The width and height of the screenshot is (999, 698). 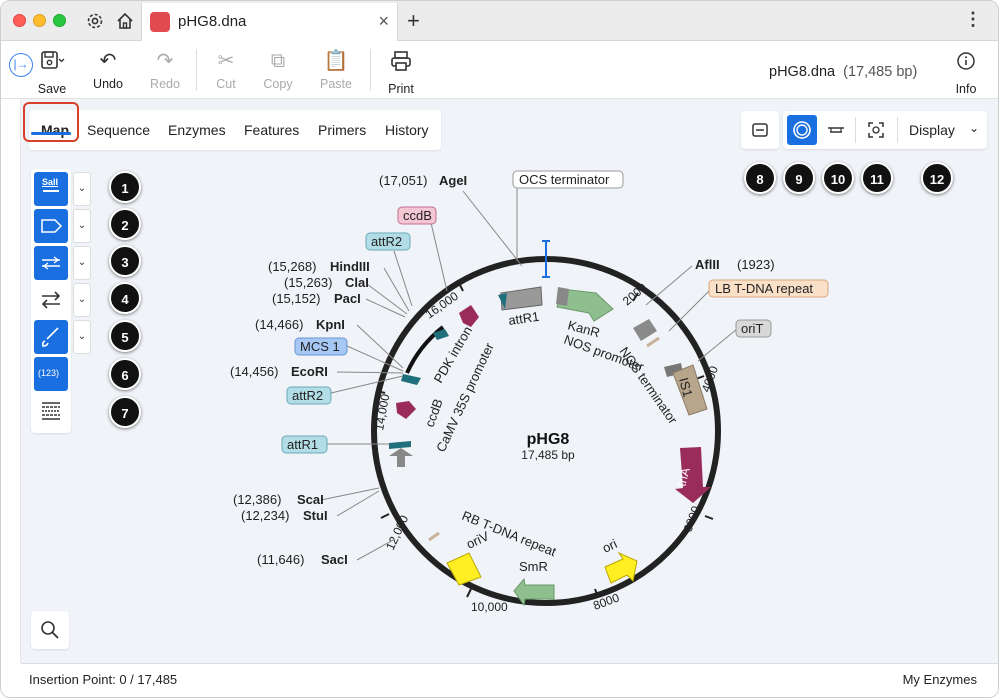 What do you see at coordinates (292, 266) in the screenshot?
I see `enzyme-position: (15,268)` at bounding box center [292, 266].